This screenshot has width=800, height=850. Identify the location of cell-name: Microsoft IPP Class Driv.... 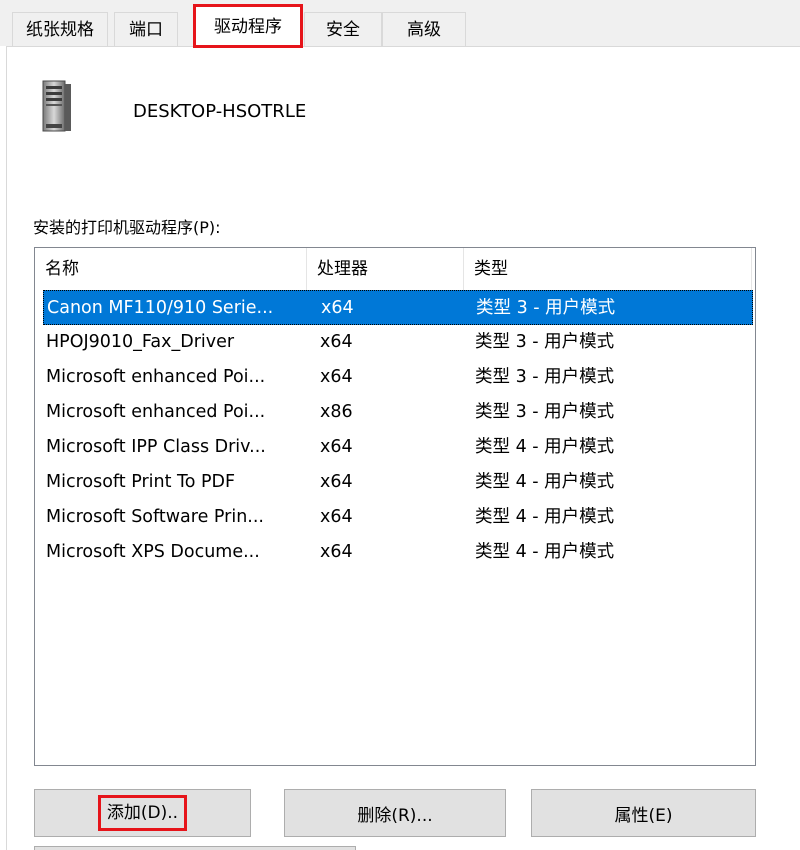
(156, 447).